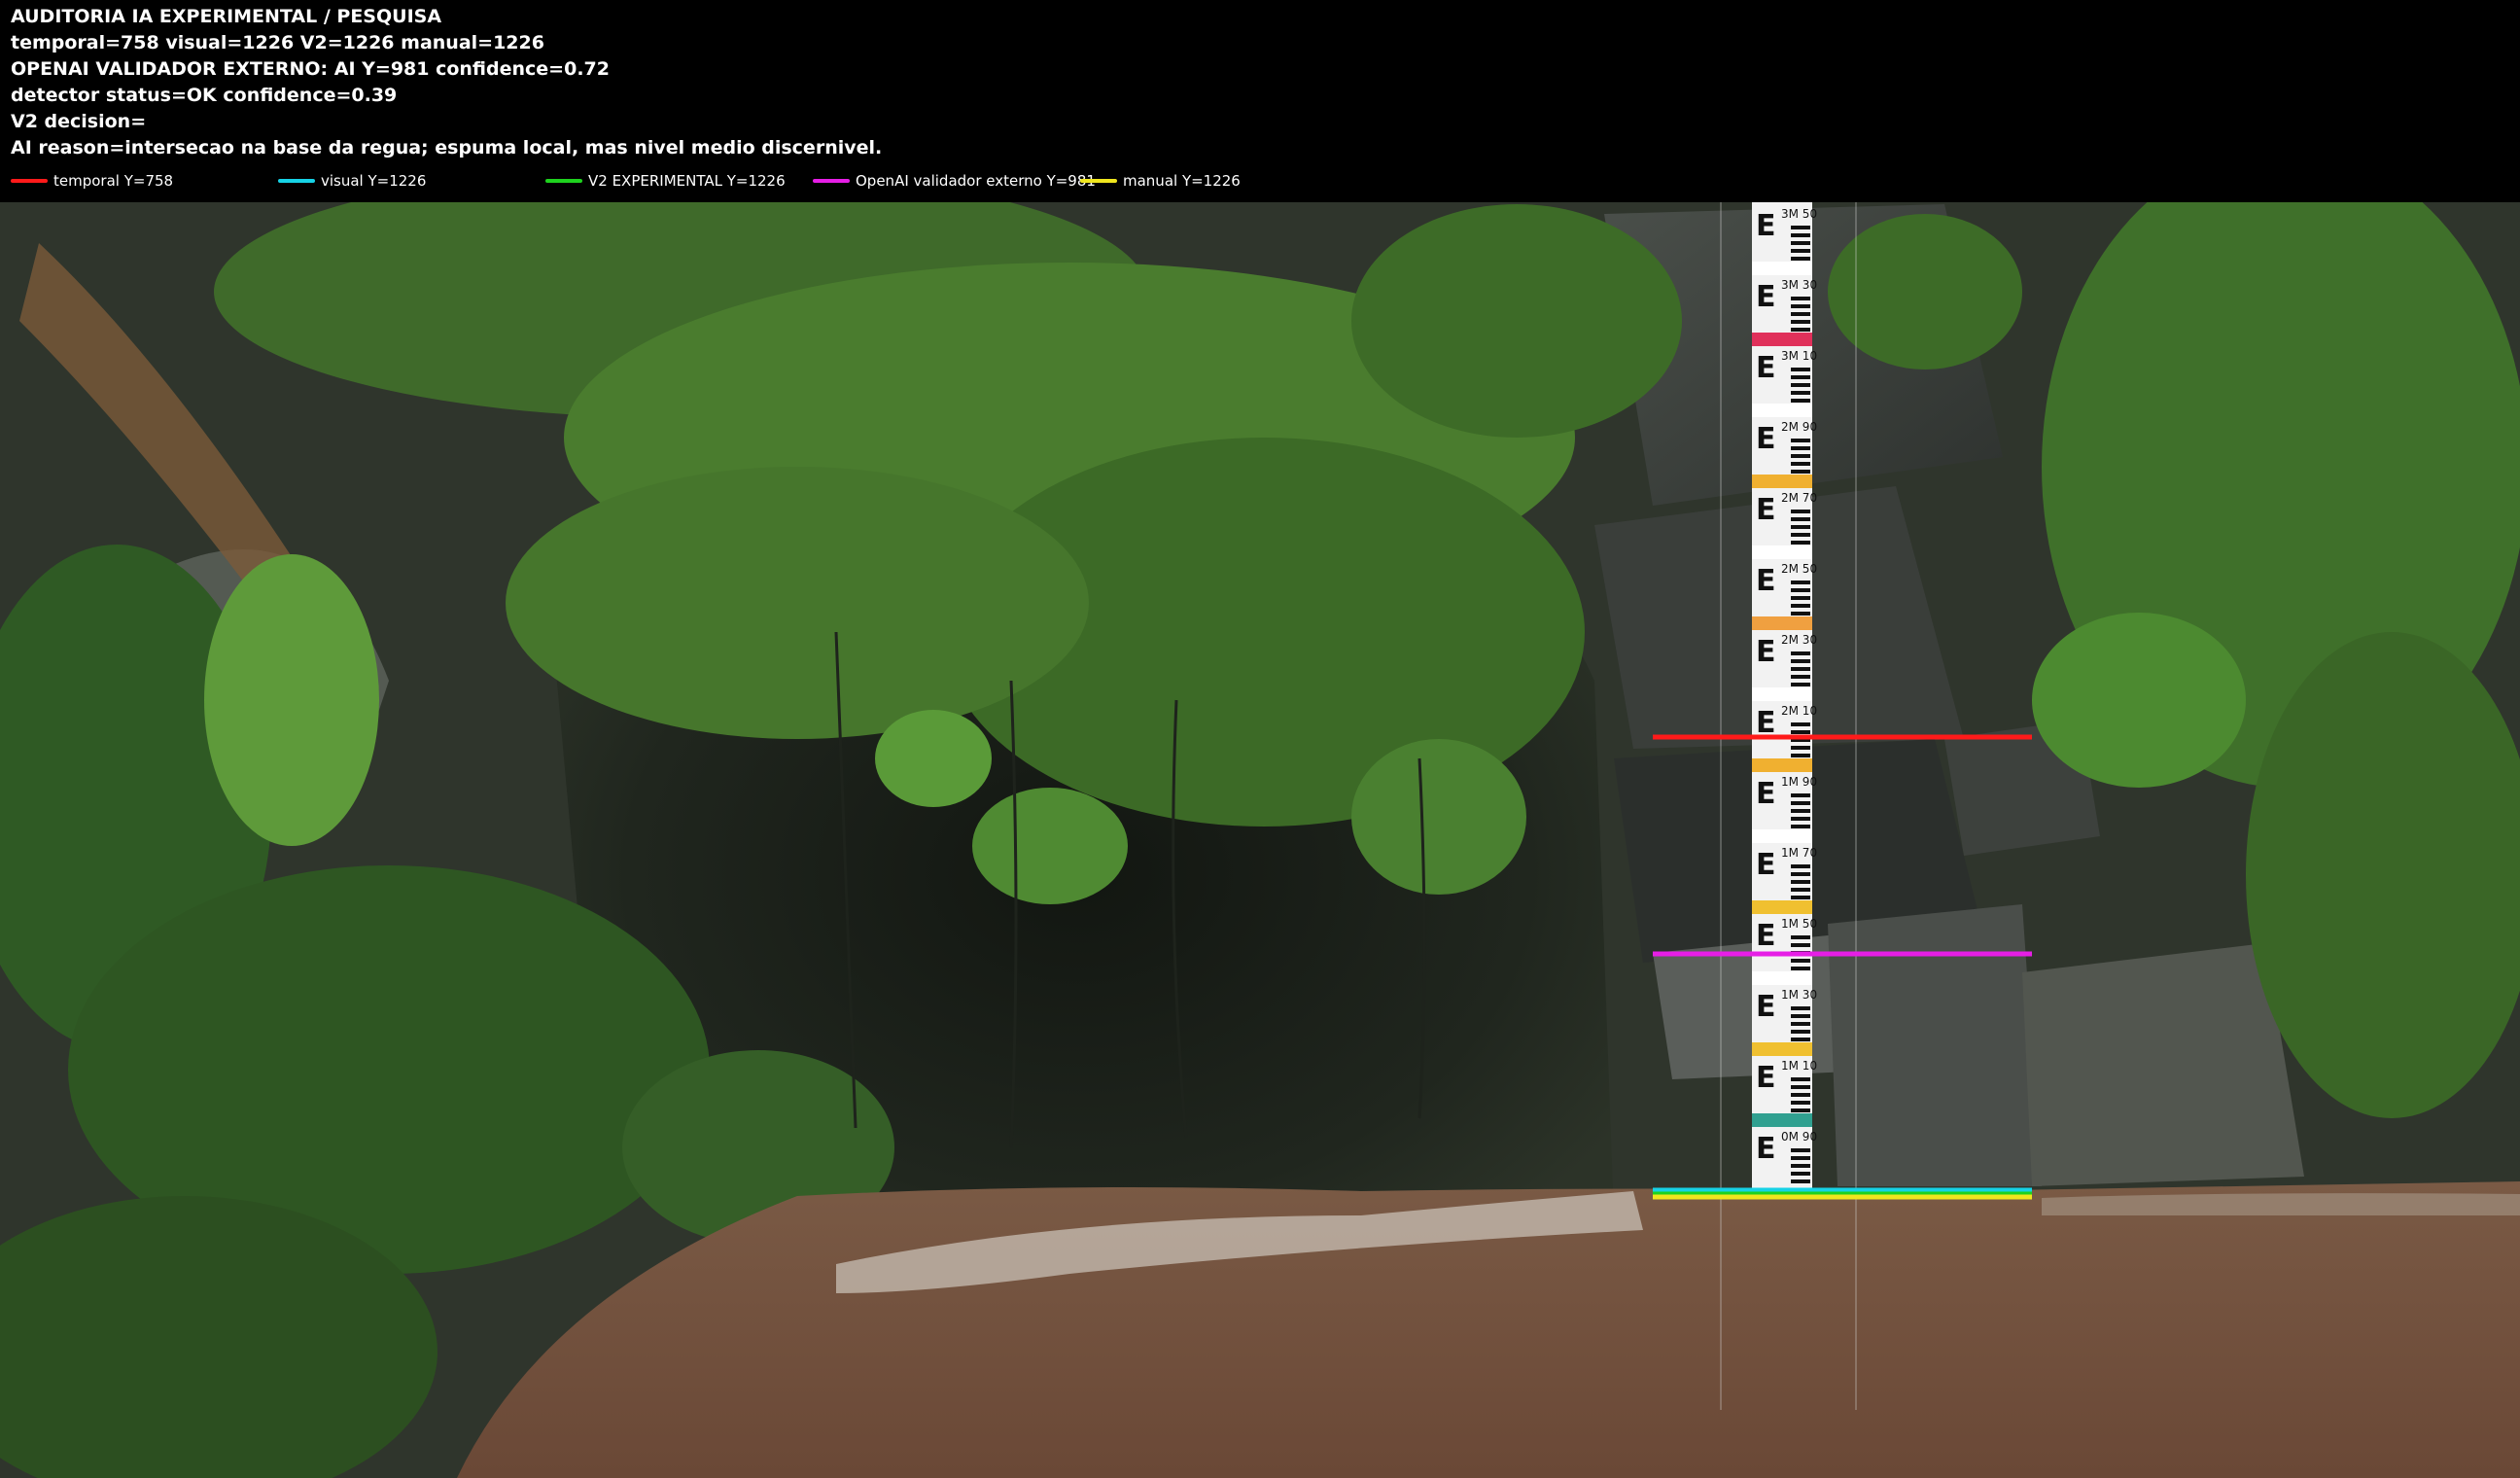  What do you see at coordinates (1799, 356) in the screenshot?
I see `gauge-label: 3M 10` at bounding box center [1799, 356].